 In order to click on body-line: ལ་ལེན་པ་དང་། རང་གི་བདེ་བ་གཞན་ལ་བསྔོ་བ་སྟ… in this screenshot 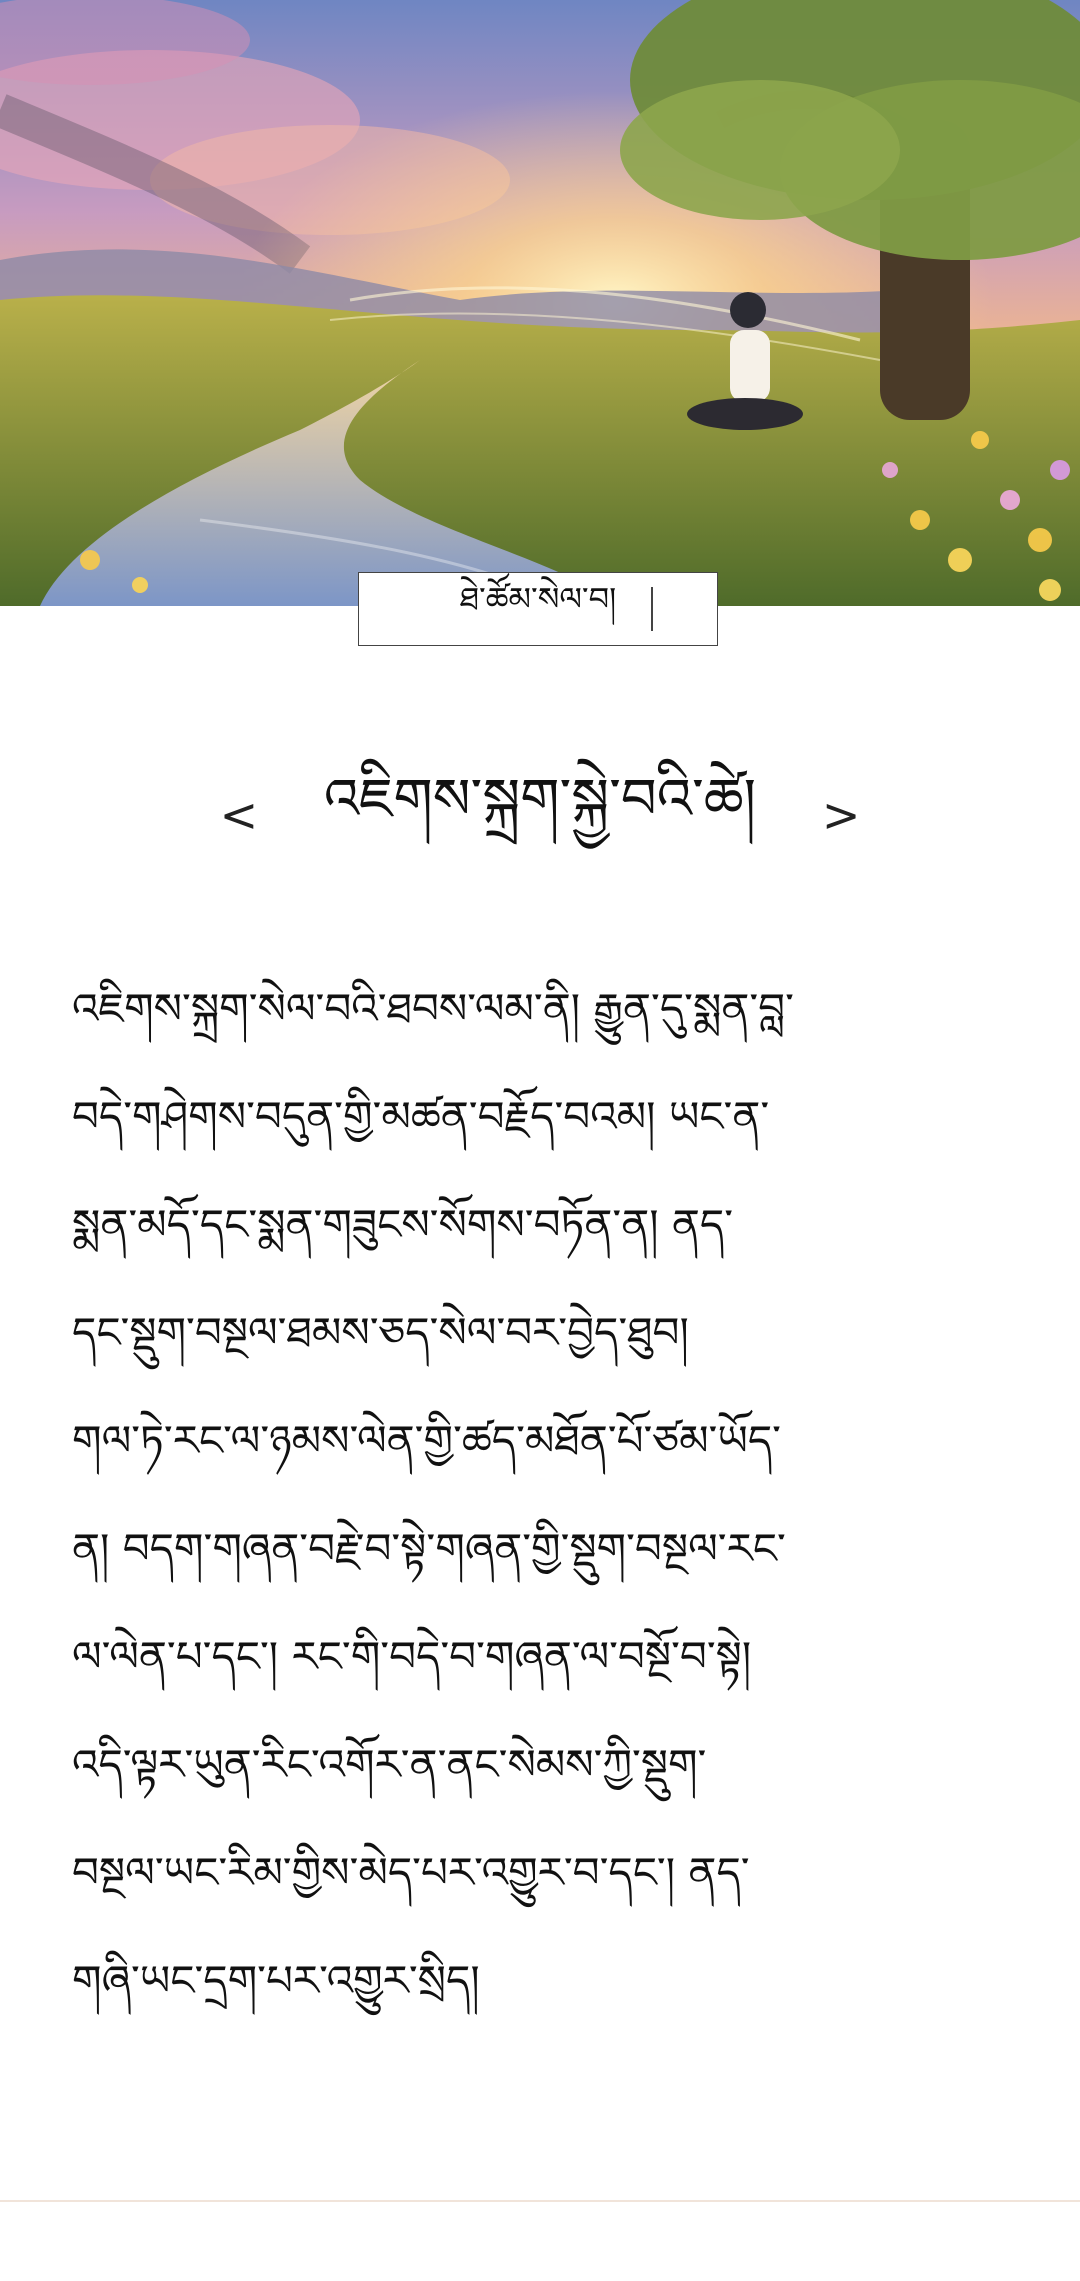, I will do `click(412, 1656)`.